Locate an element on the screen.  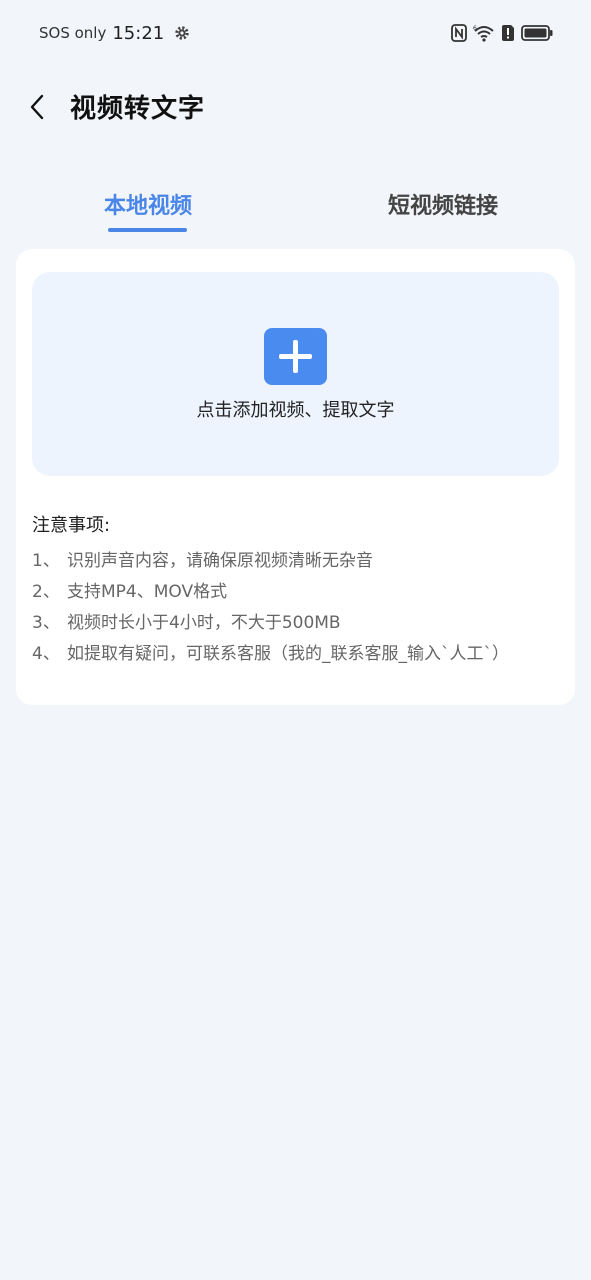
list-item: 1、 识别声音内容，请确保原视频清晰无杂音 is located at coordinates (297, 564).